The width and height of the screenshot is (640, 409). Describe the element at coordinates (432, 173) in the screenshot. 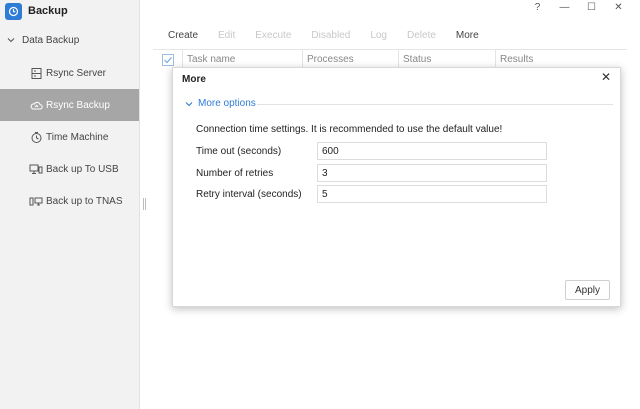

I see `retries-input` at that location.